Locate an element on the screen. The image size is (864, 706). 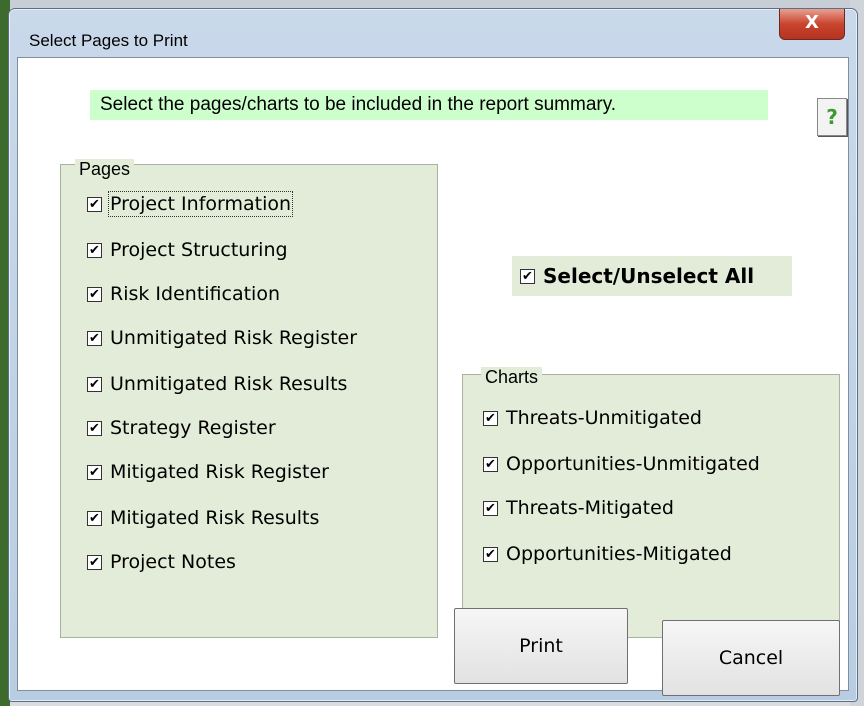
checkbox-mitigated-risk-register: ✔ Mitigated Risk Register is located at coordinates (208, 472).